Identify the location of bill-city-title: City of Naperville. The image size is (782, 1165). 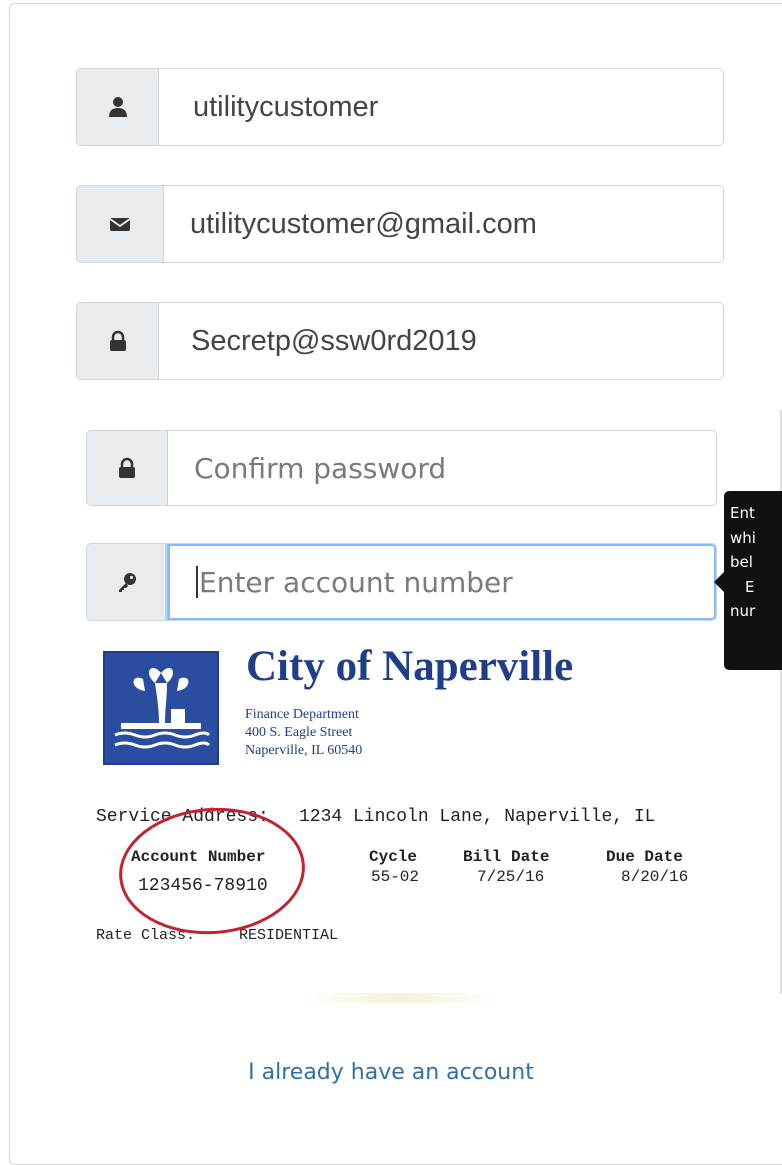
(410, 666).